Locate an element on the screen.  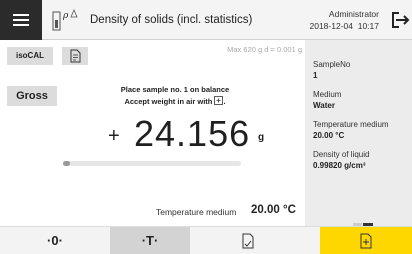
info-label-density: Density of liquid is located at coordinates (341, 154).